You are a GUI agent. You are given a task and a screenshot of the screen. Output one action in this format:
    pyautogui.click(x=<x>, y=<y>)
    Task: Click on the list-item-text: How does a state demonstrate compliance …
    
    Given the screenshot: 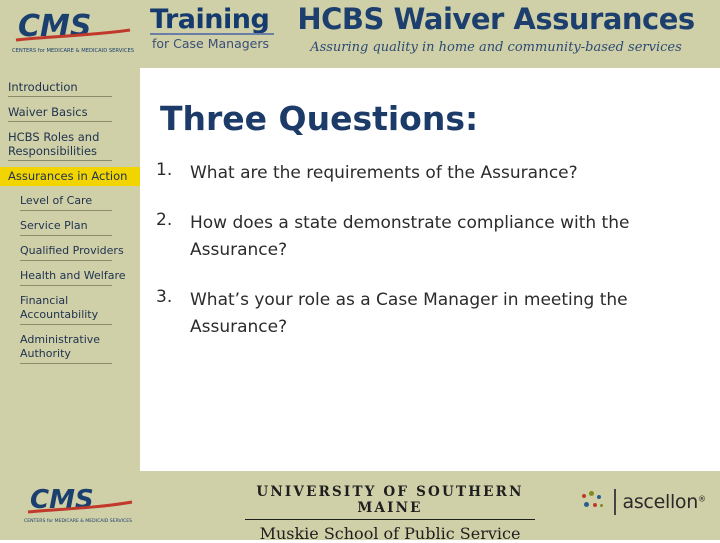 What is the action you would take?
    pyautogui.click(x=410, y=236)
    